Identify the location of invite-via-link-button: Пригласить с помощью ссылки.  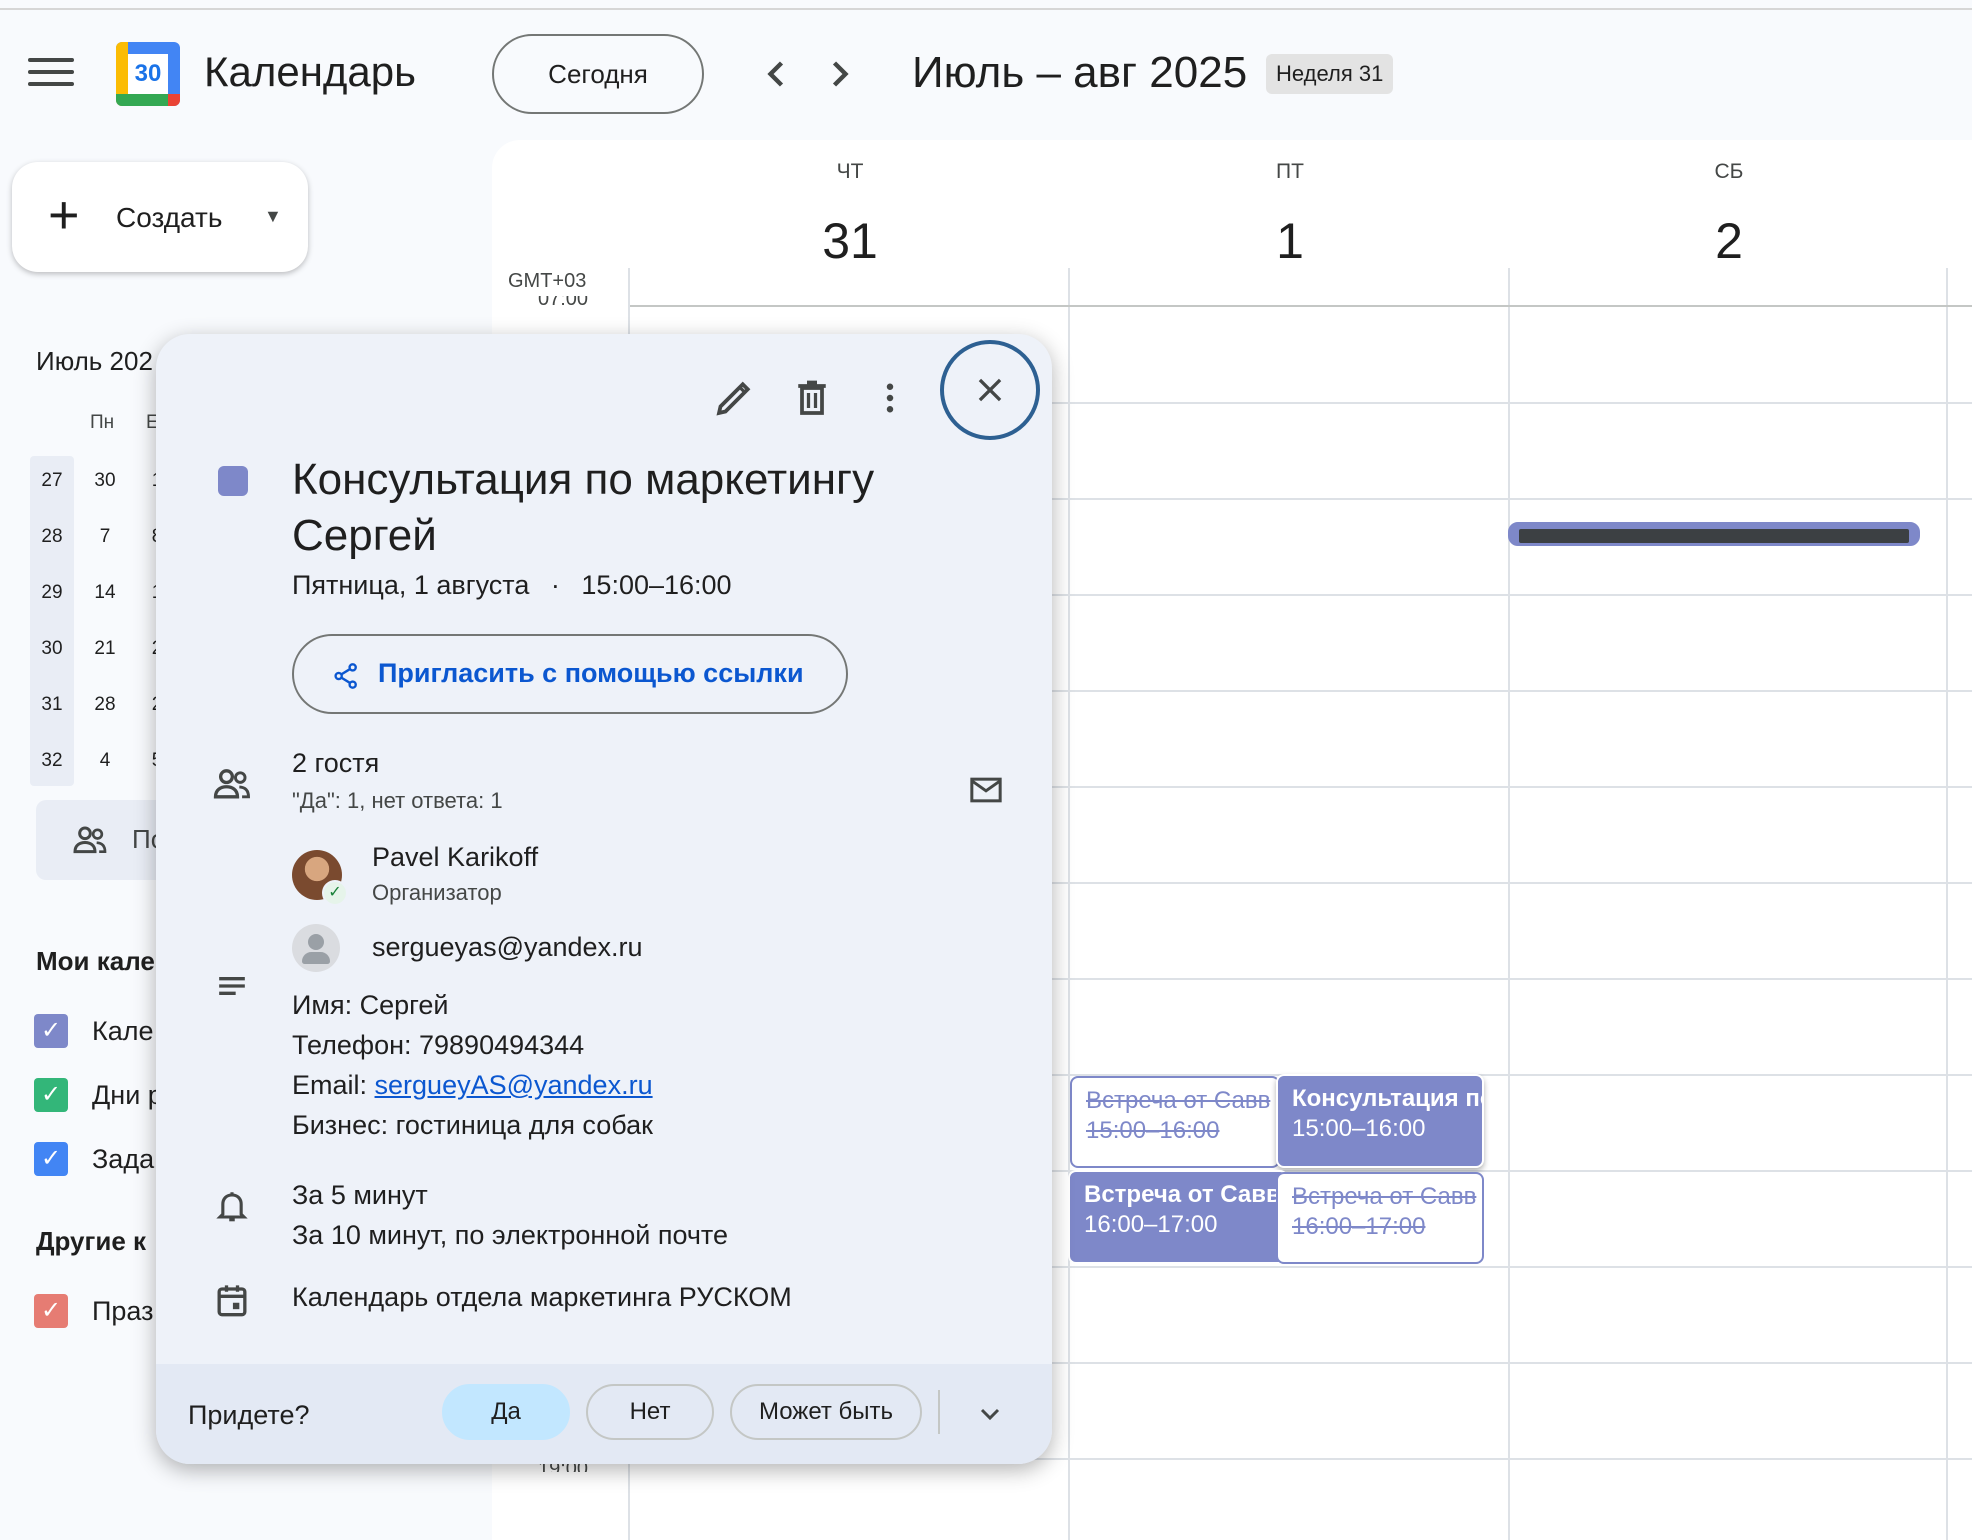
(570, 674).